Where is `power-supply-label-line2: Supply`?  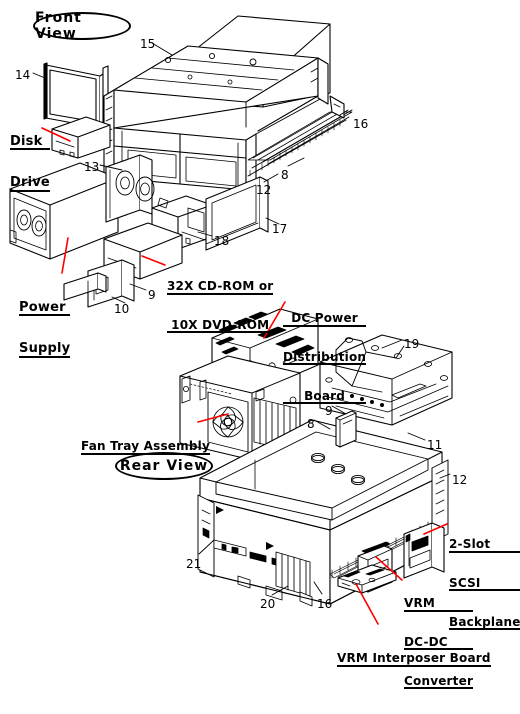 power-supply-label-line2: Supply is located at coordinates (45, 349).